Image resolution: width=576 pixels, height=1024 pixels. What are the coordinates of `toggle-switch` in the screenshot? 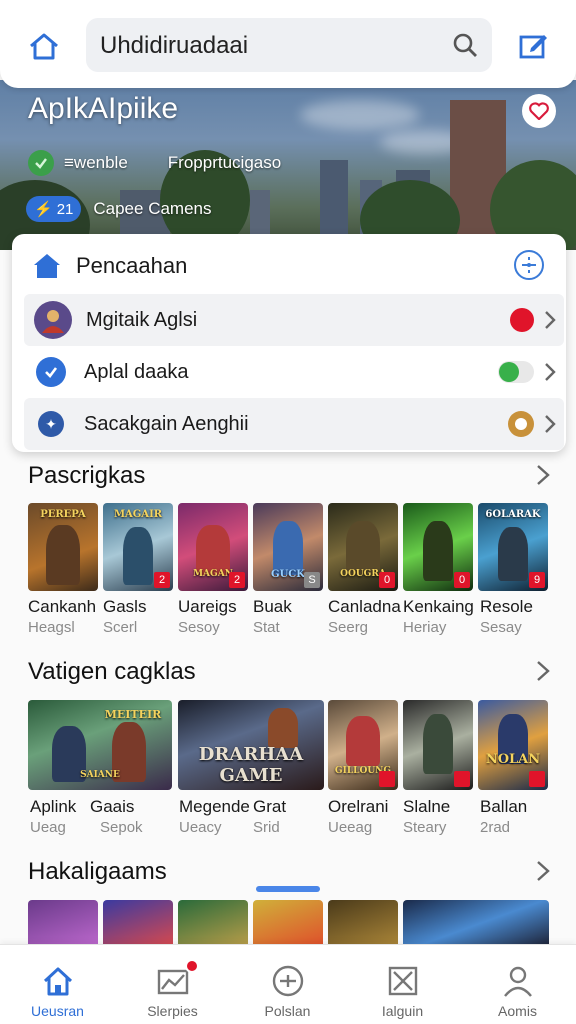 It's located at (516, 372).